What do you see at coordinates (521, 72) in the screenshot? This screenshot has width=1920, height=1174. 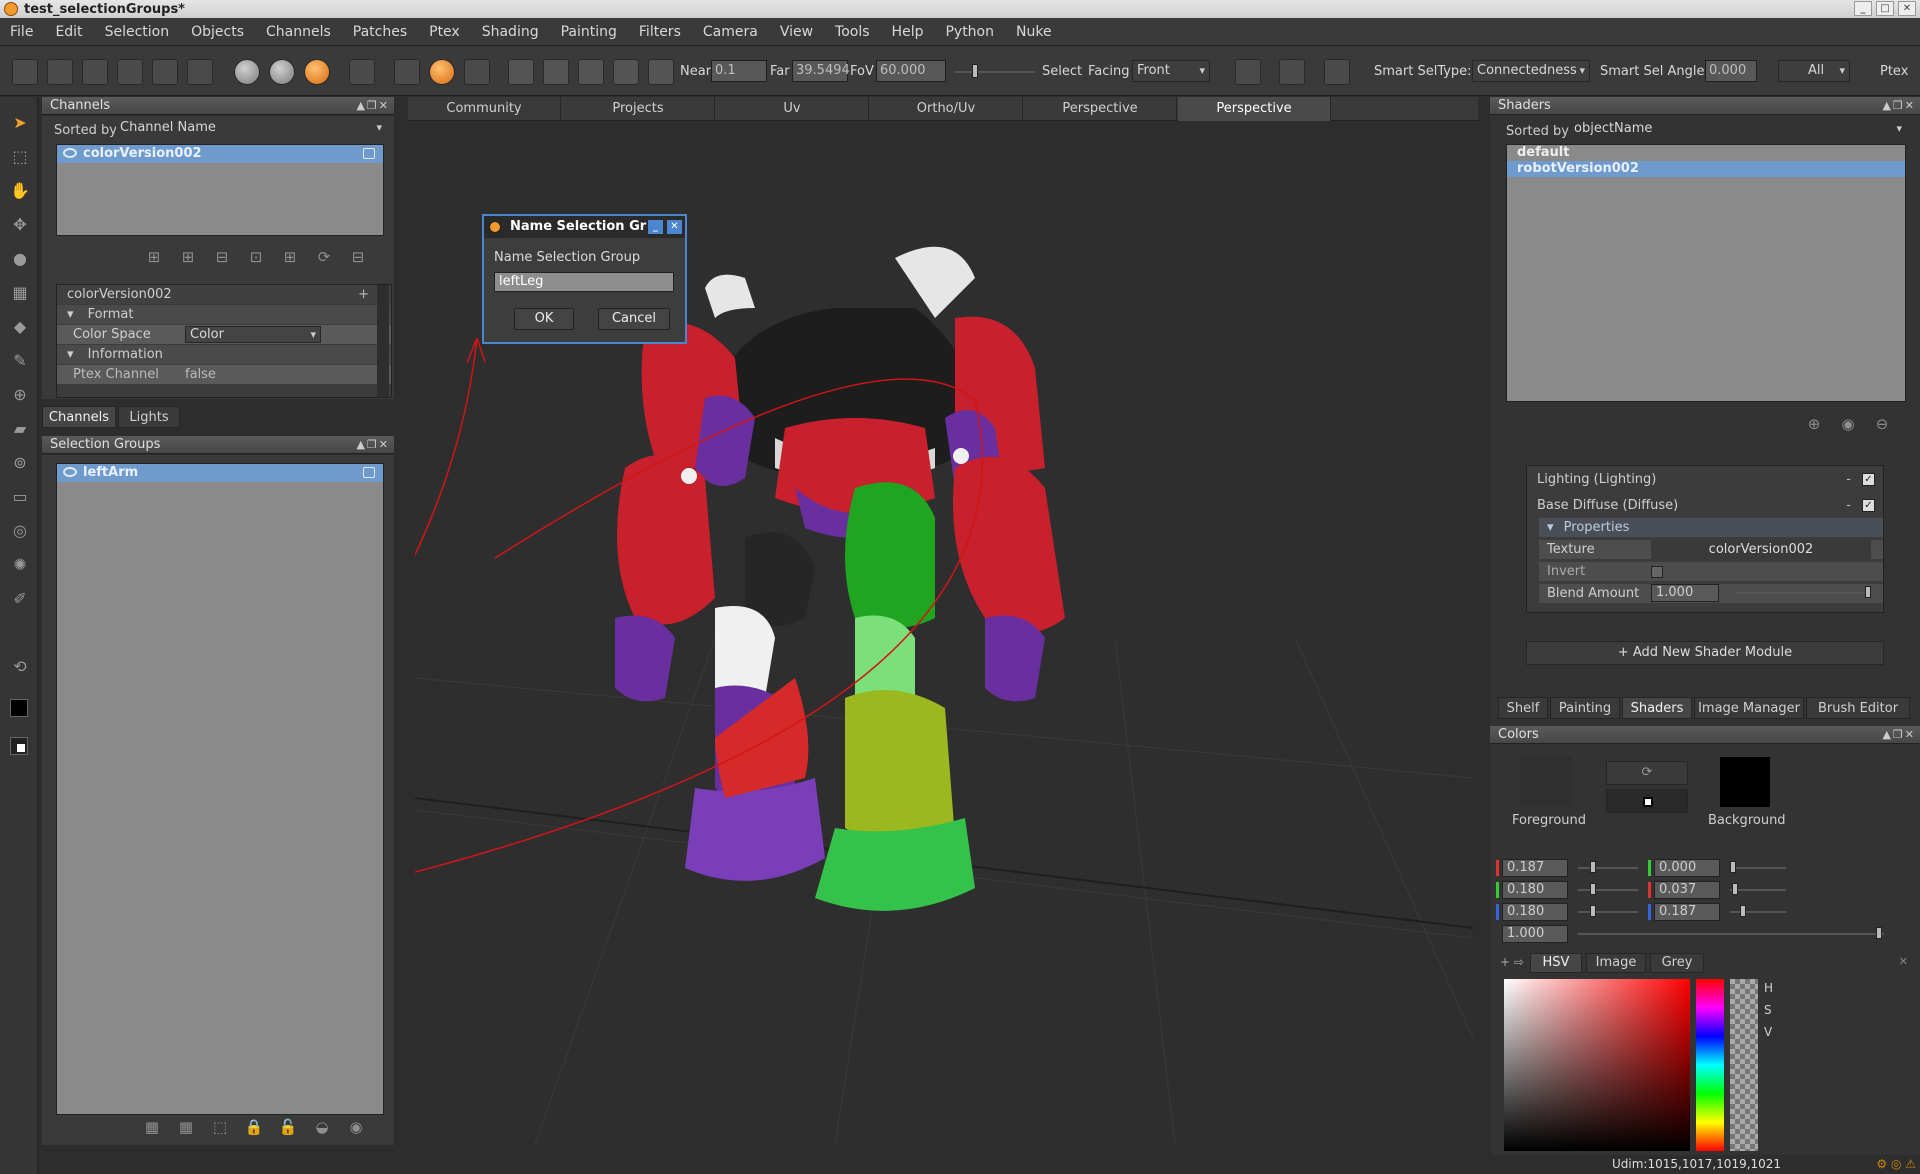 I see `cube-icon` at bounding box center [521, 72].